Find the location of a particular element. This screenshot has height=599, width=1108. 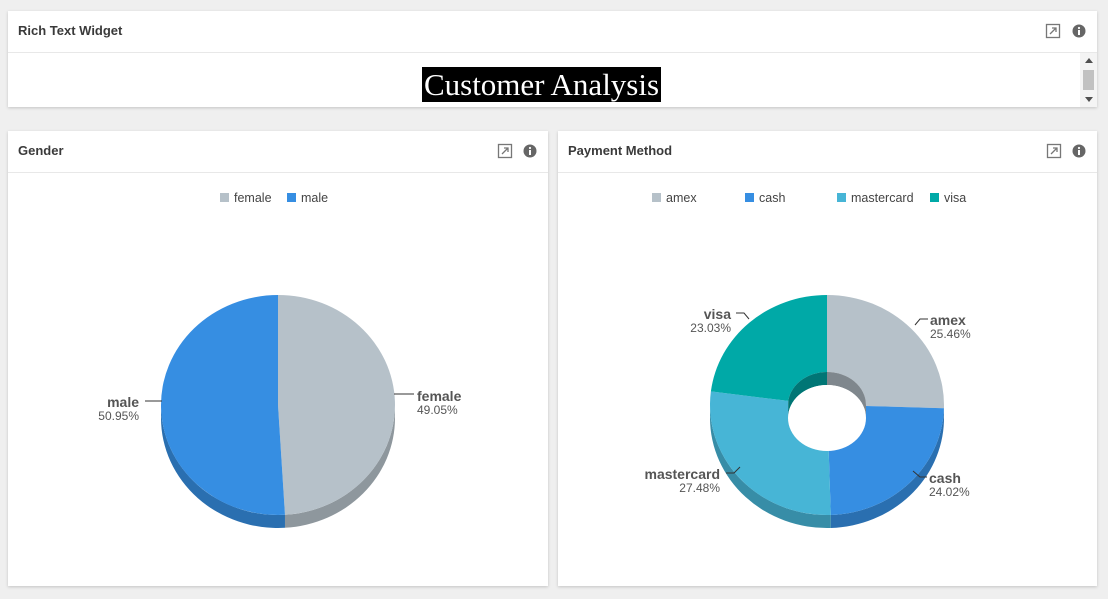

legend-label: visa is located at coordinates (955, 198).